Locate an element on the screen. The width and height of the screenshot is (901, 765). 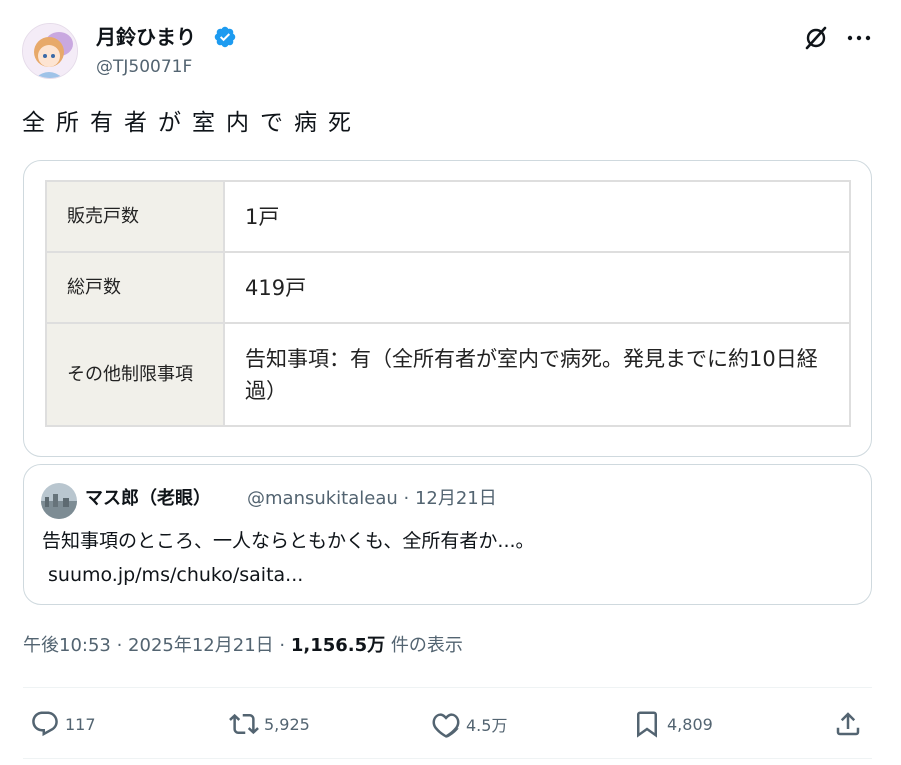
author-handle: @TJ50071F is located at coordinates (144, 67).